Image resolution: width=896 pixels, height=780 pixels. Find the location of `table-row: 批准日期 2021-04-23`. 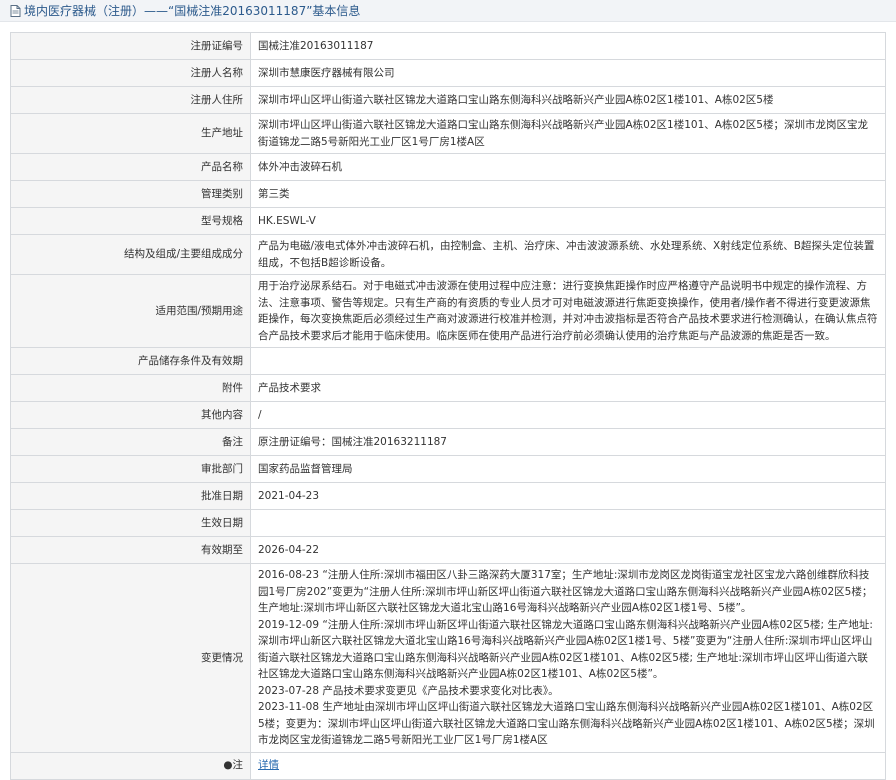

table-row: 批准日期 2021-04-23 is located at coordinates (448, 496).